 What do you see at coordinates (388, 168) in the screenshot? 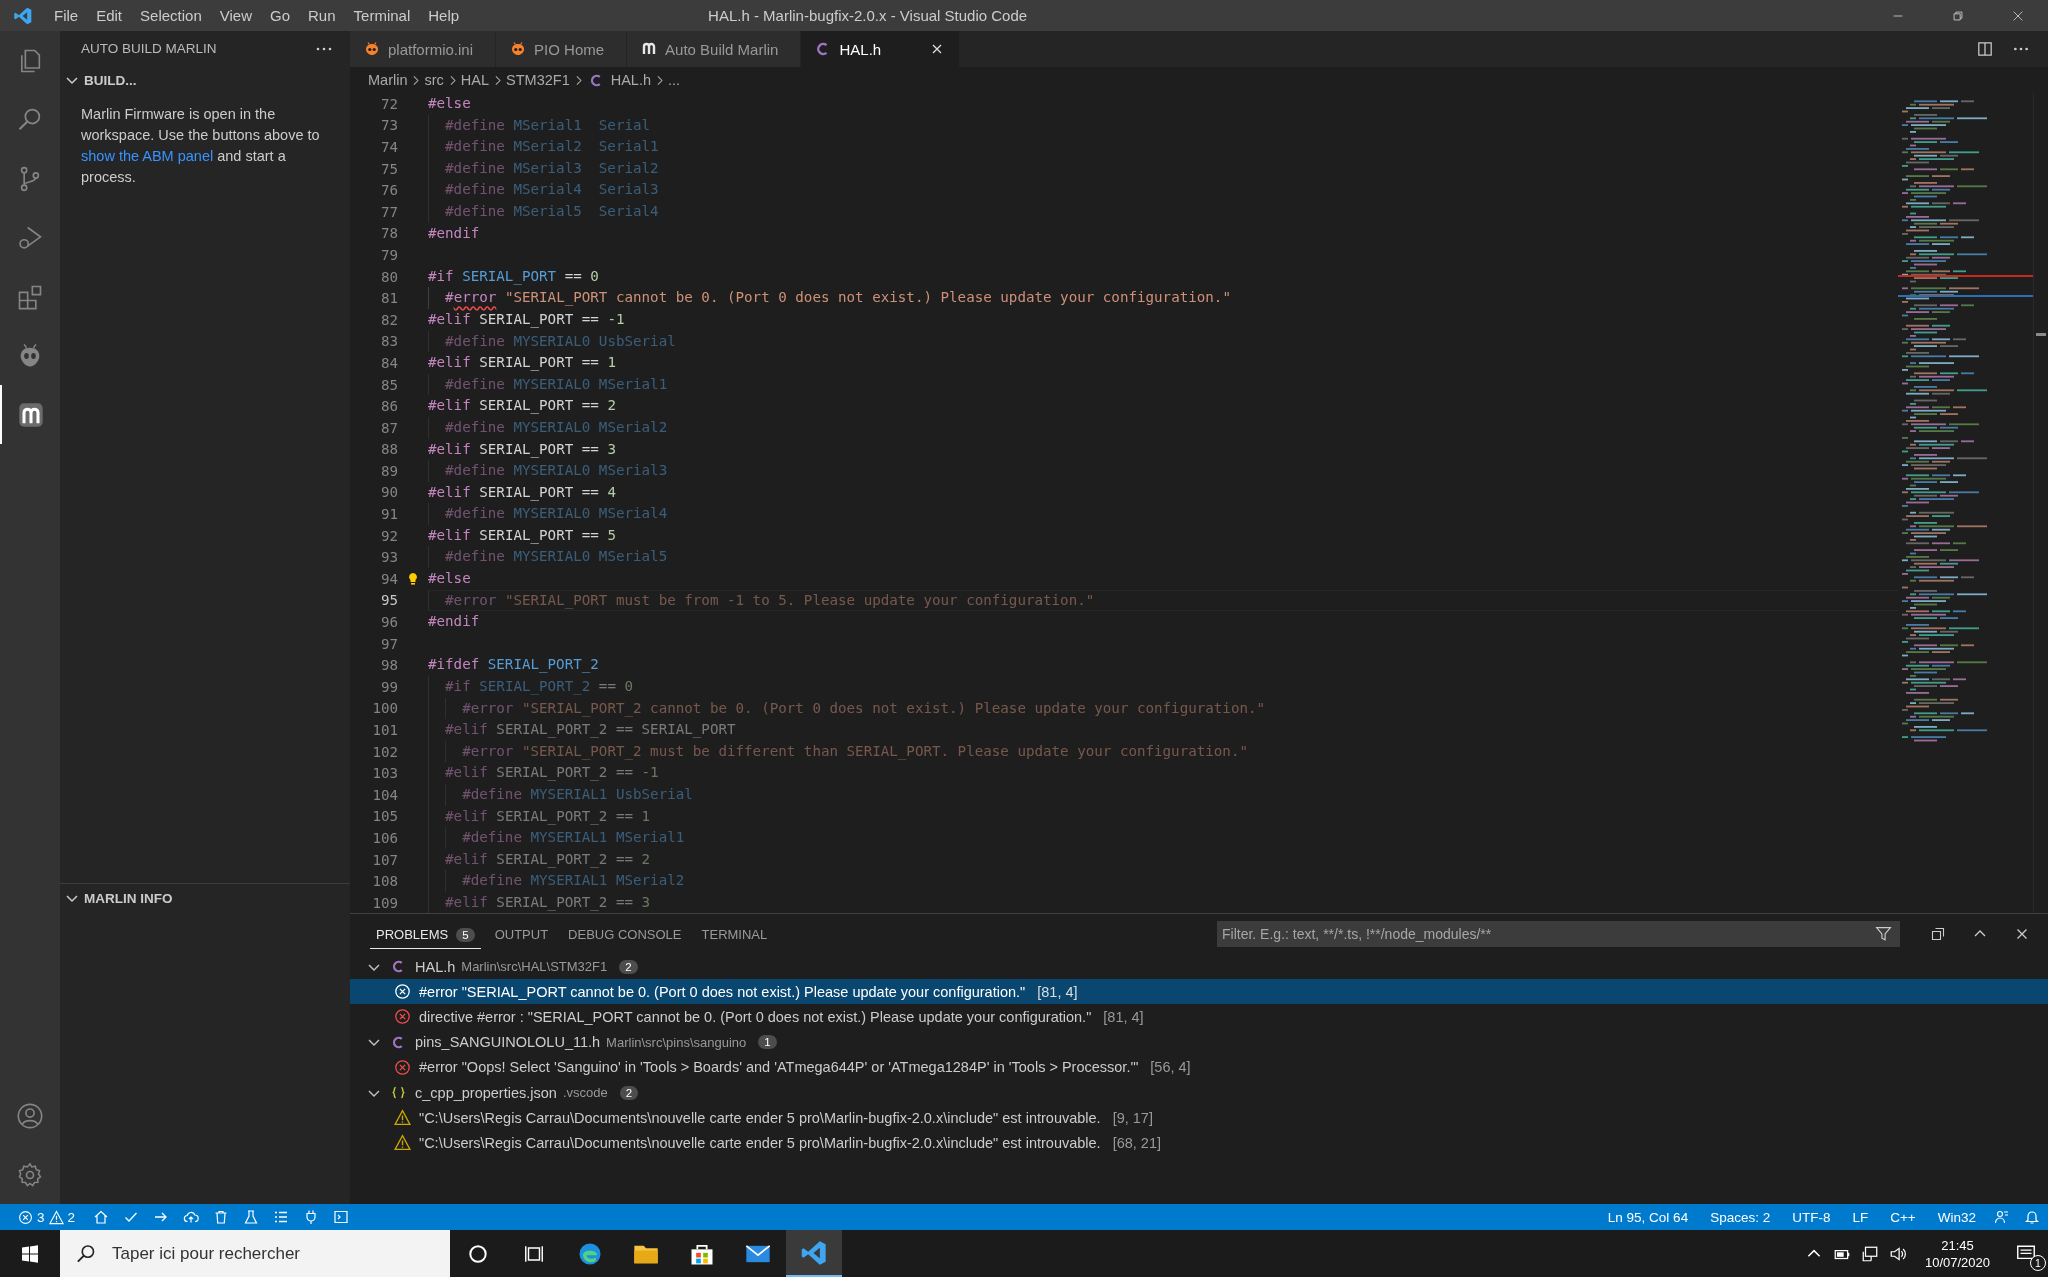
I see `line-number: 75` at bounding box center [388, 168].